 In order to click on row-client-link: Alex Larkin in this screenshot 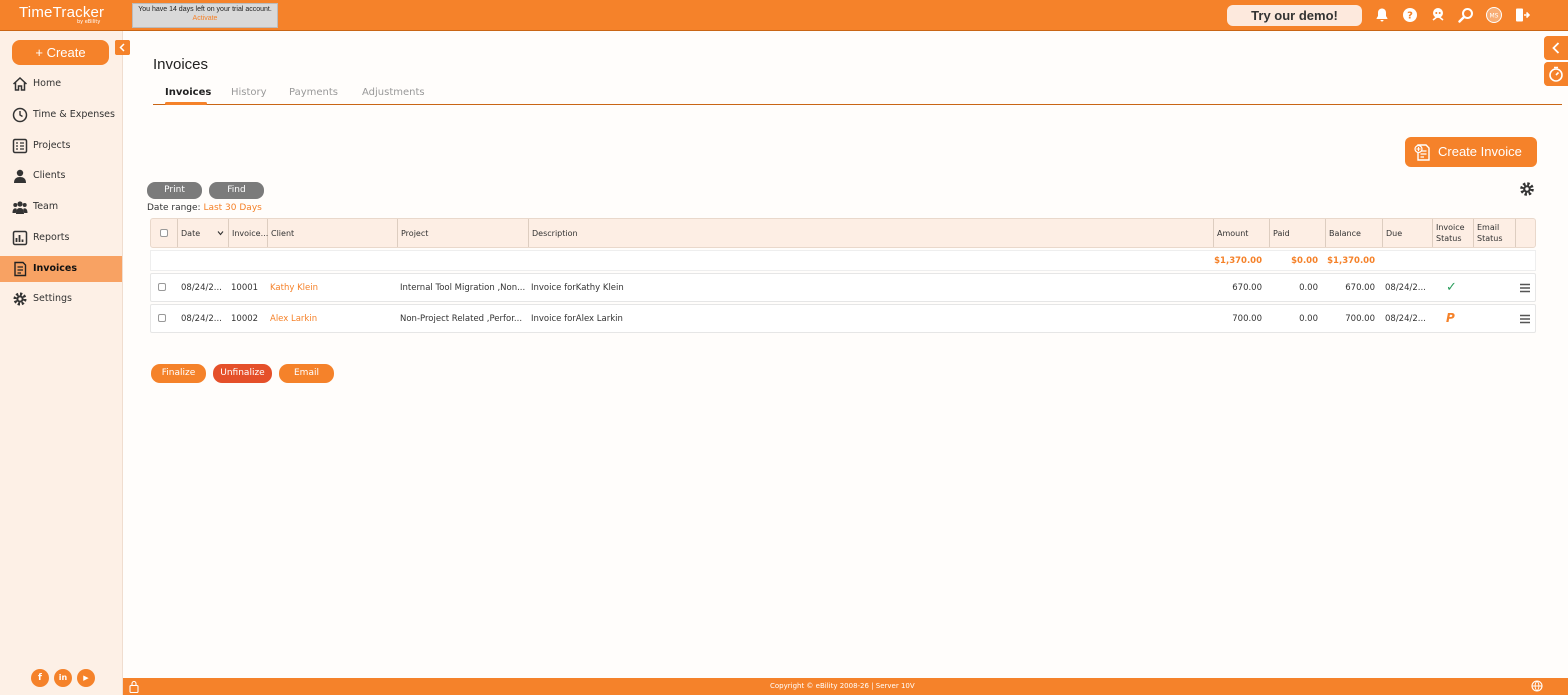, I will do `click(333, 319)`.